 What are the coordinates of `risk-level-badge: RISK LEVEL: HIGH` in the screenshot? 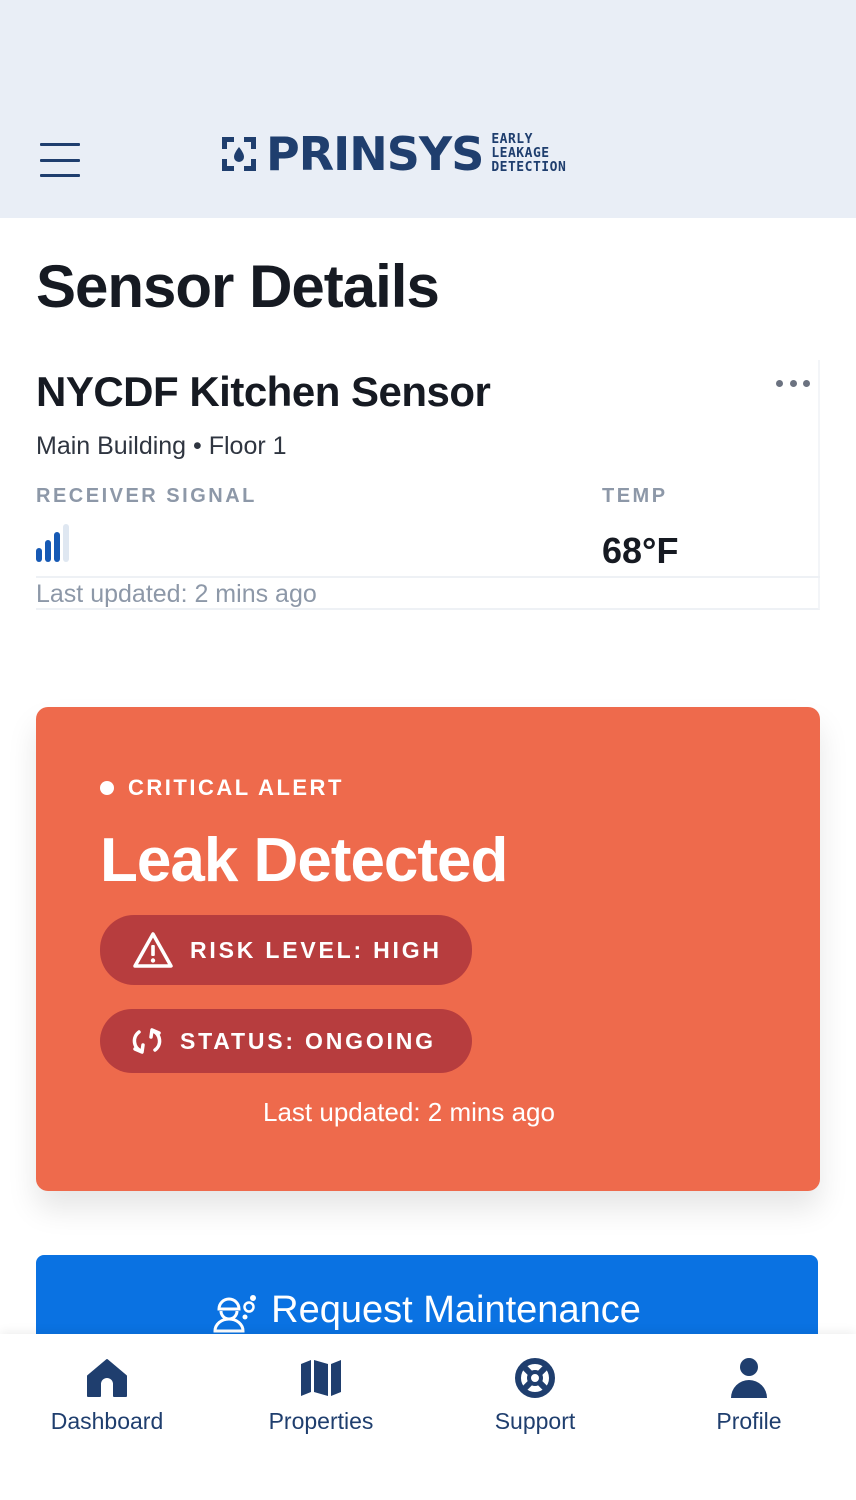 It's located at (286, 950).